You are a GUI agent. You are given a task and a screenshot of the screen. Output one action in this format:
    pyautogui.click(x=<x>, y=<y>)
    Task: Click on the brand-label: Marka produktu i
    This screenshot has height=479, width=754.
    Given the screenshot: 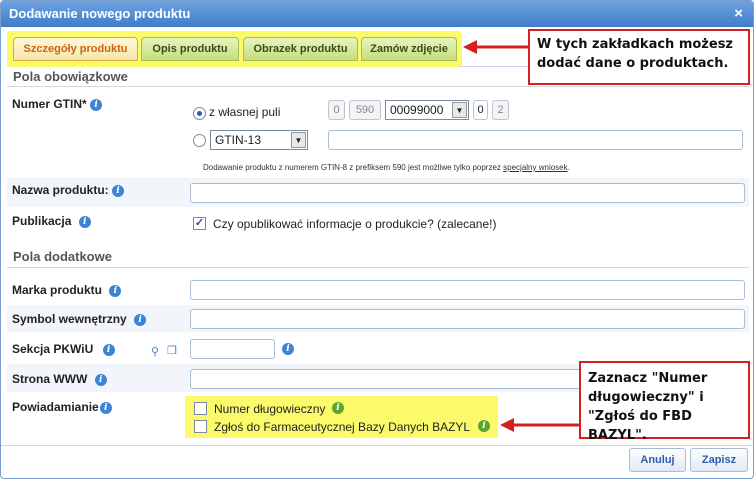 What is the action you would take?
    pyautogui.click(x=67, y=290)
    